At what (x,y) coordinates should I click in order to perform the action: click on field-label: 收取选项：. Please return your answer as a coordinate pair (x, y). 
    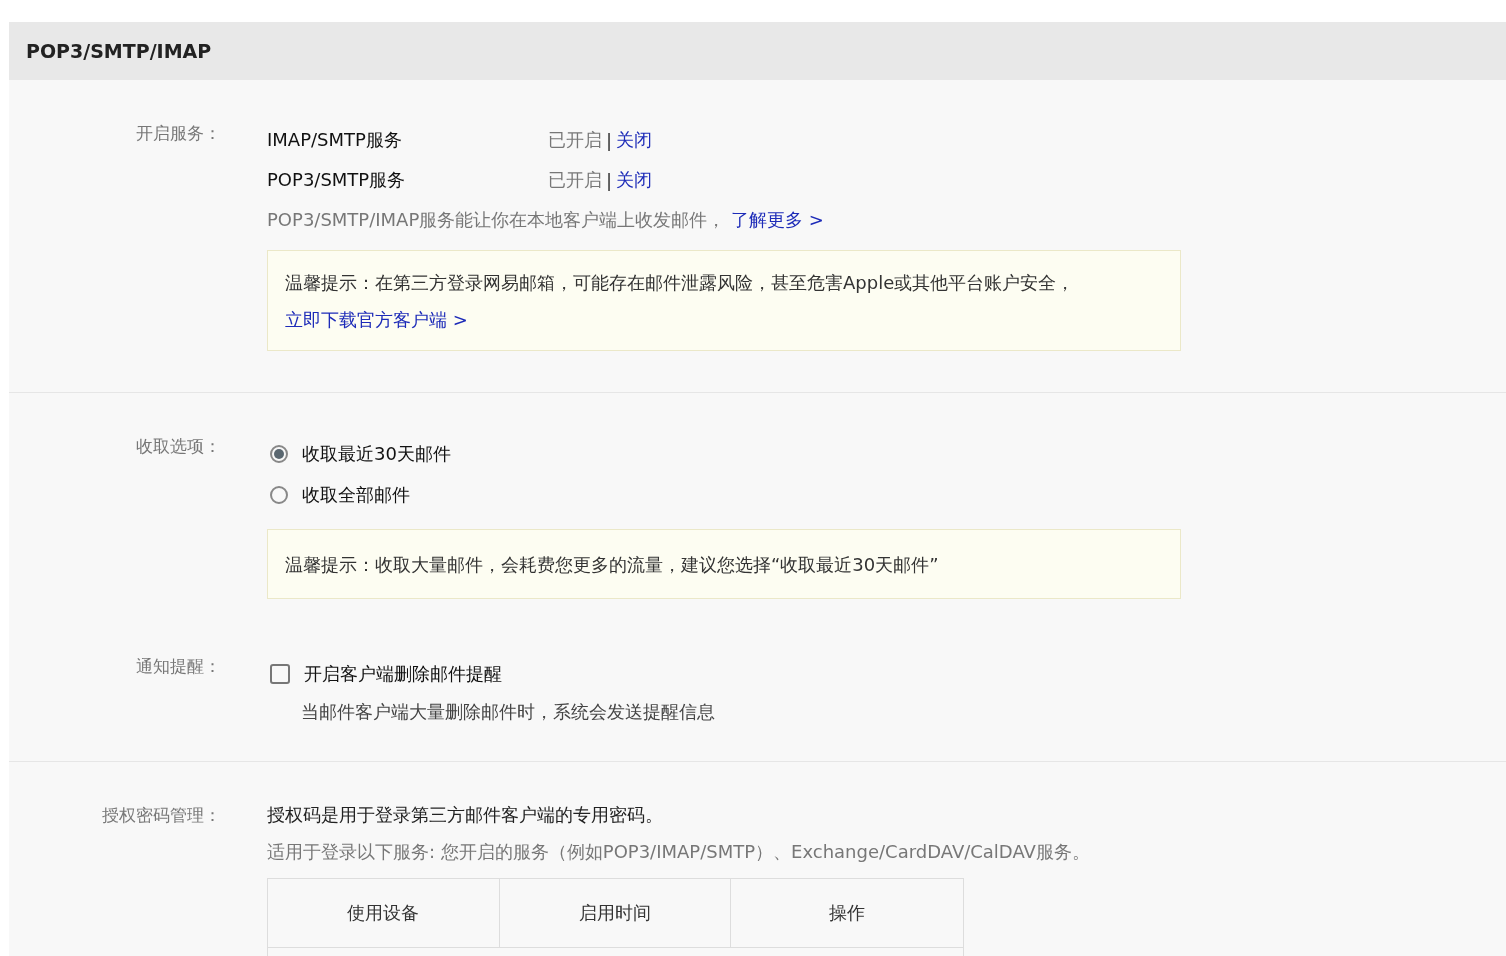
    Looking at the image, I should click on (178, 446).